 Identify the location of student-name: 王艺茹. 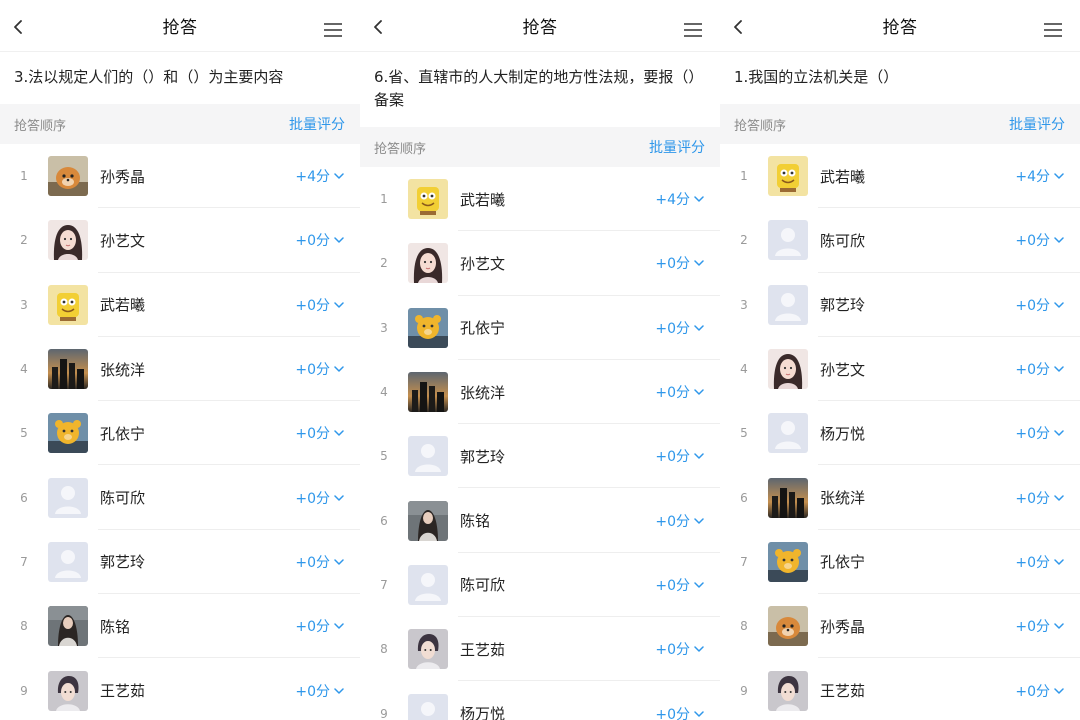
(483, 649).